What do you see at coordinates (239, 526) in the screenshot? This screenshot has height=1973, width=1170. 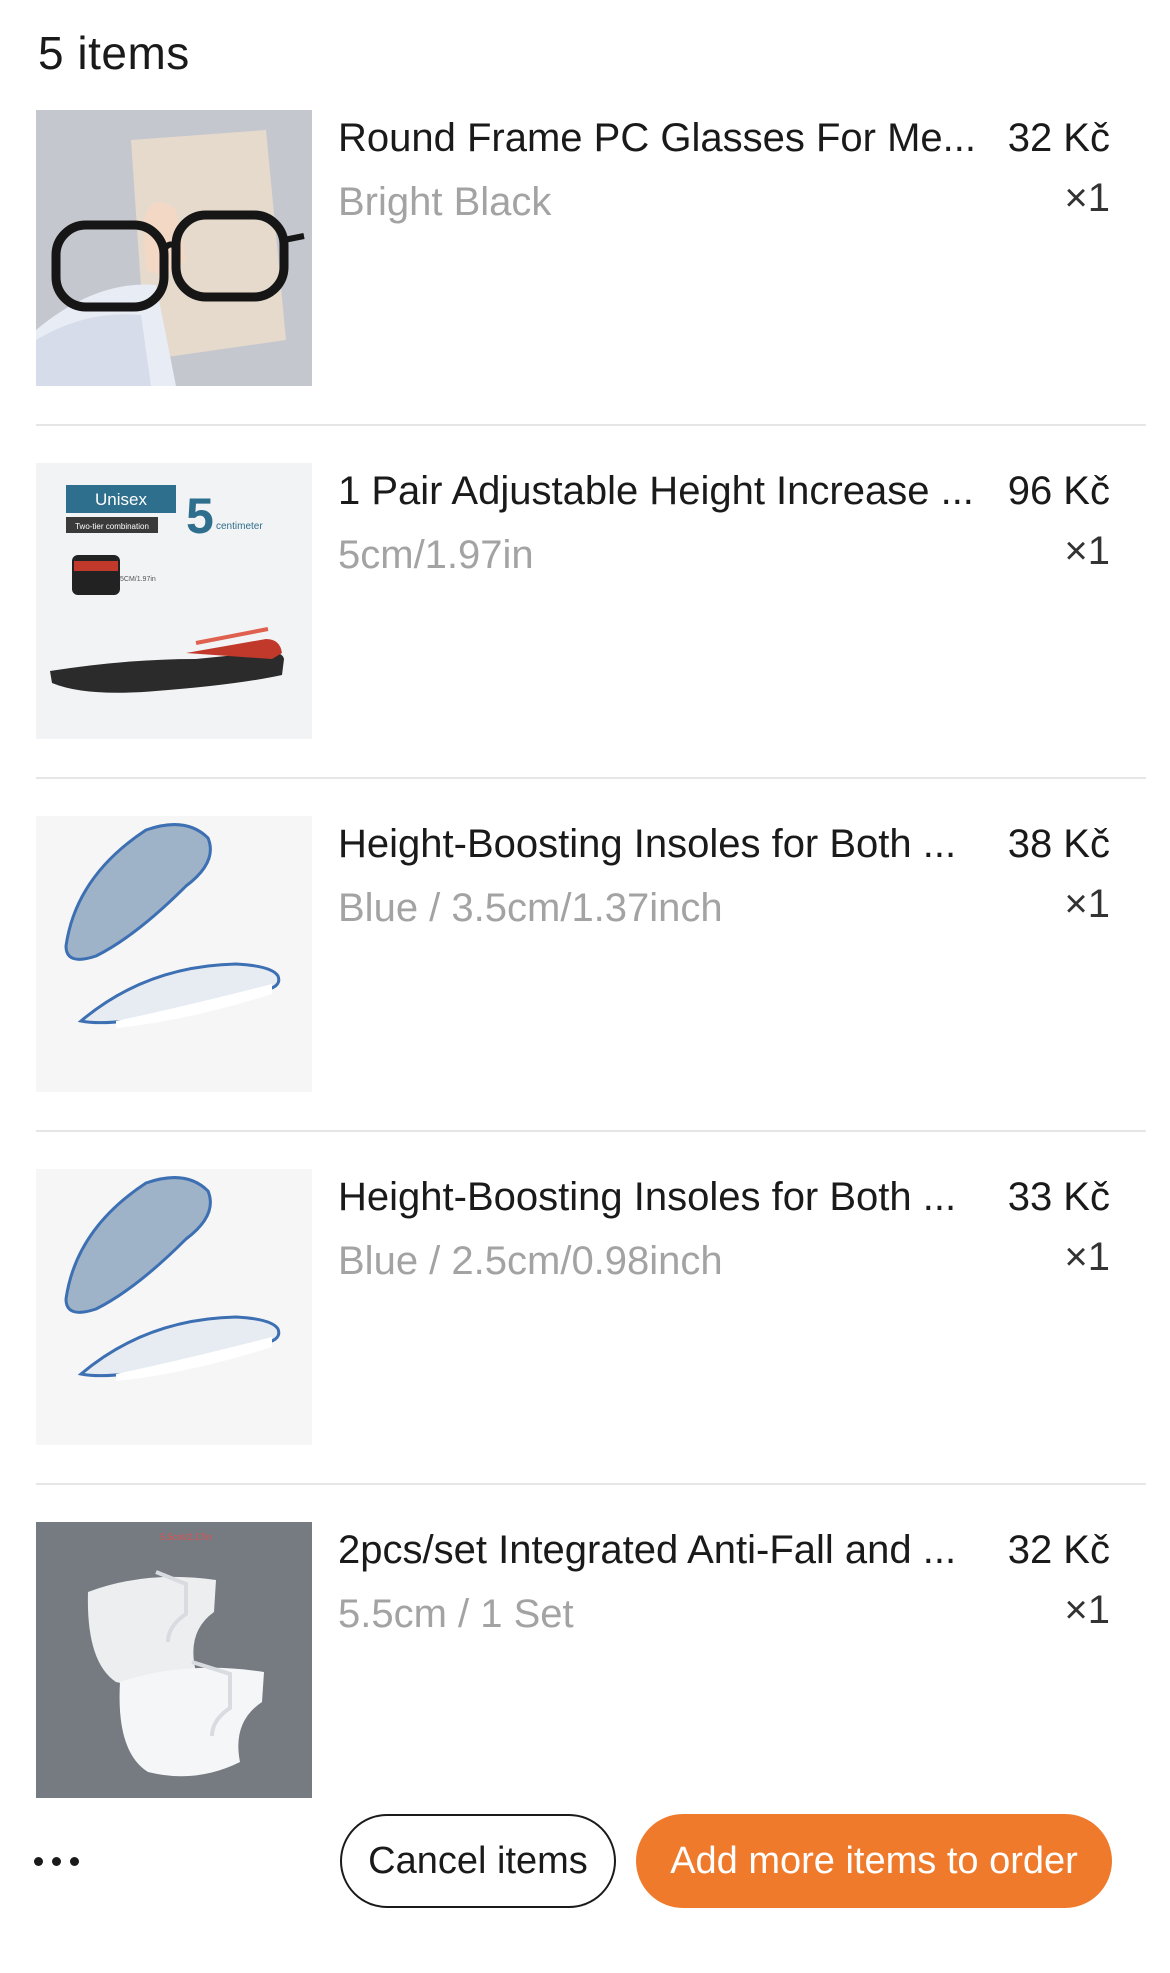 I see `size-unit: centimeter` at bounding box center [239, 526].